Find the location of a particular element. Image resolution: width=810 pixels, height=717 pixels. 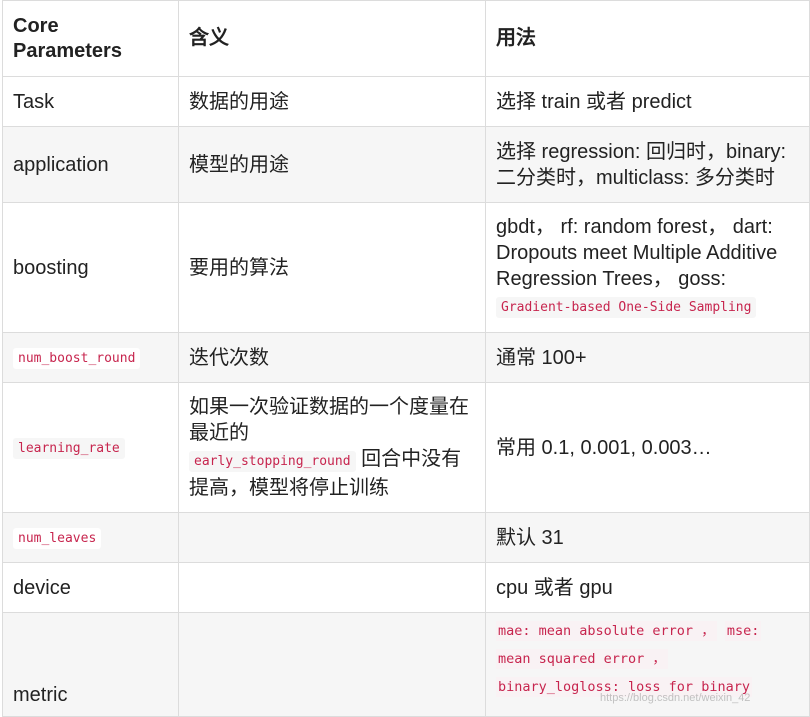

usage-cell: 选择 train 或者 predict is located at coordinates (647, 101).